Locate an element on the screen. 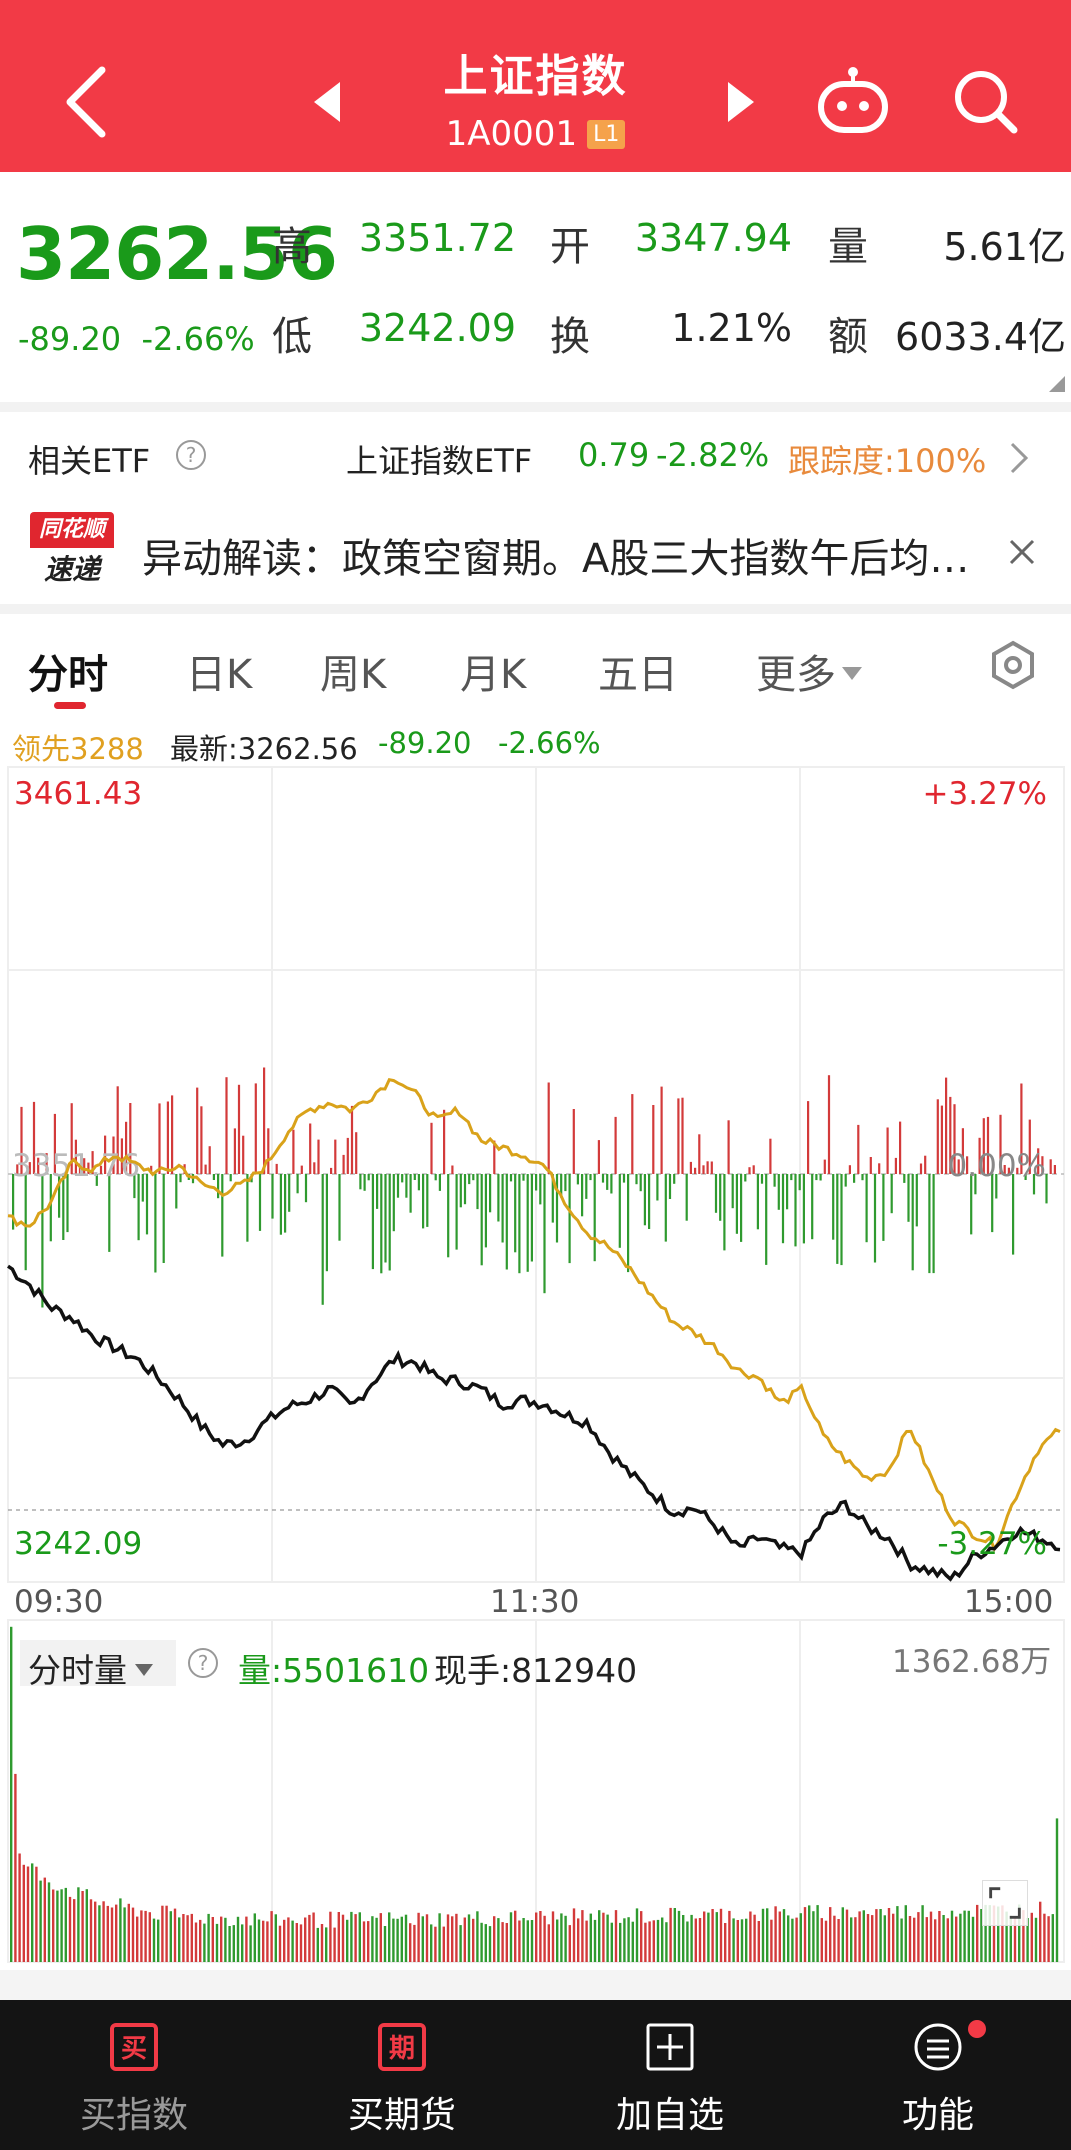 This screenshot has height=2150, width=1071. chart-period-tabs: 分时 日K 周K 月K 五日 更多 is located at coordinates (535, 662).